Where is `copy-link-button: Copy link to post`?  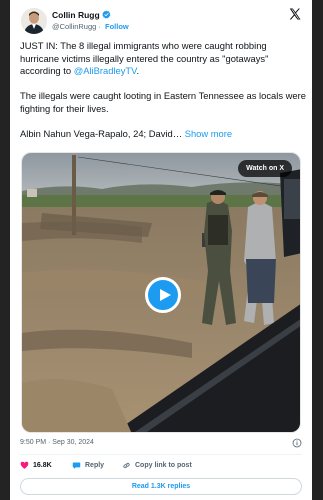 copy-link-button: Copy link to post is located at coordinates (157, 465).